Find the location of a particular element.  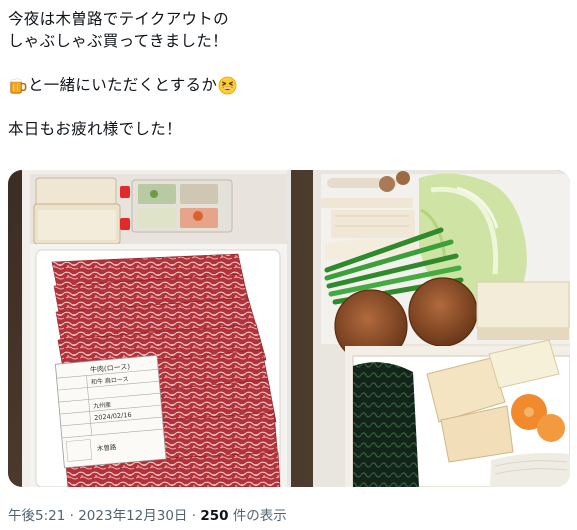

view-count: 250 is located at coordinates (214, 516).